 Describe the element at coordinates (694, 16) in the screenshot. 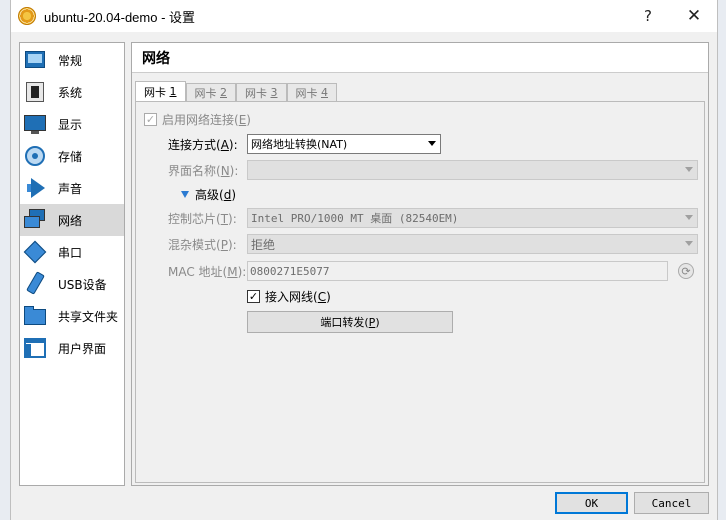

I see `close-button: ✕` at that location.